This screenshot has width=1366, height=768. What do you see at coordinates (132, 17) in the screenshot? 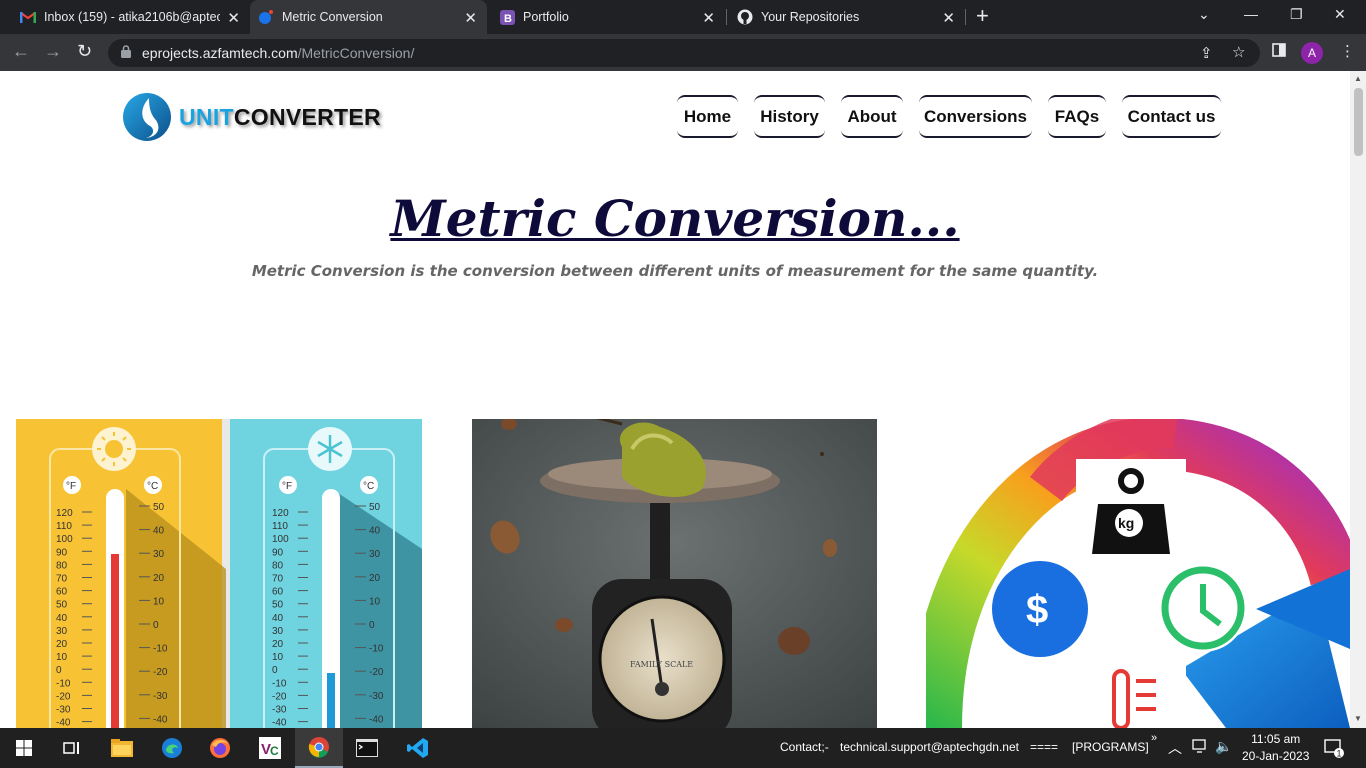
I see `tab-title: Inbox (159) - atika2106b@aptech` at bounding box center [132, 17].